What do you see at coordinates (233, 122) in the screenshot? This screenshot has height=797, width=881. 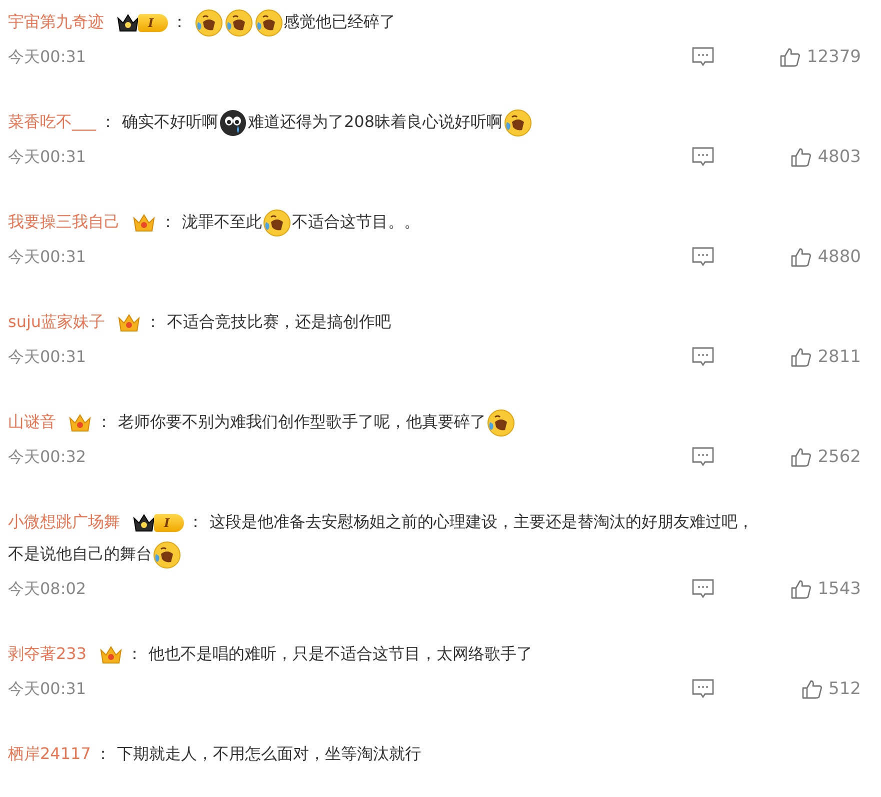 I see `crying-face-emoji-icon` at bounding box center [233, 122].